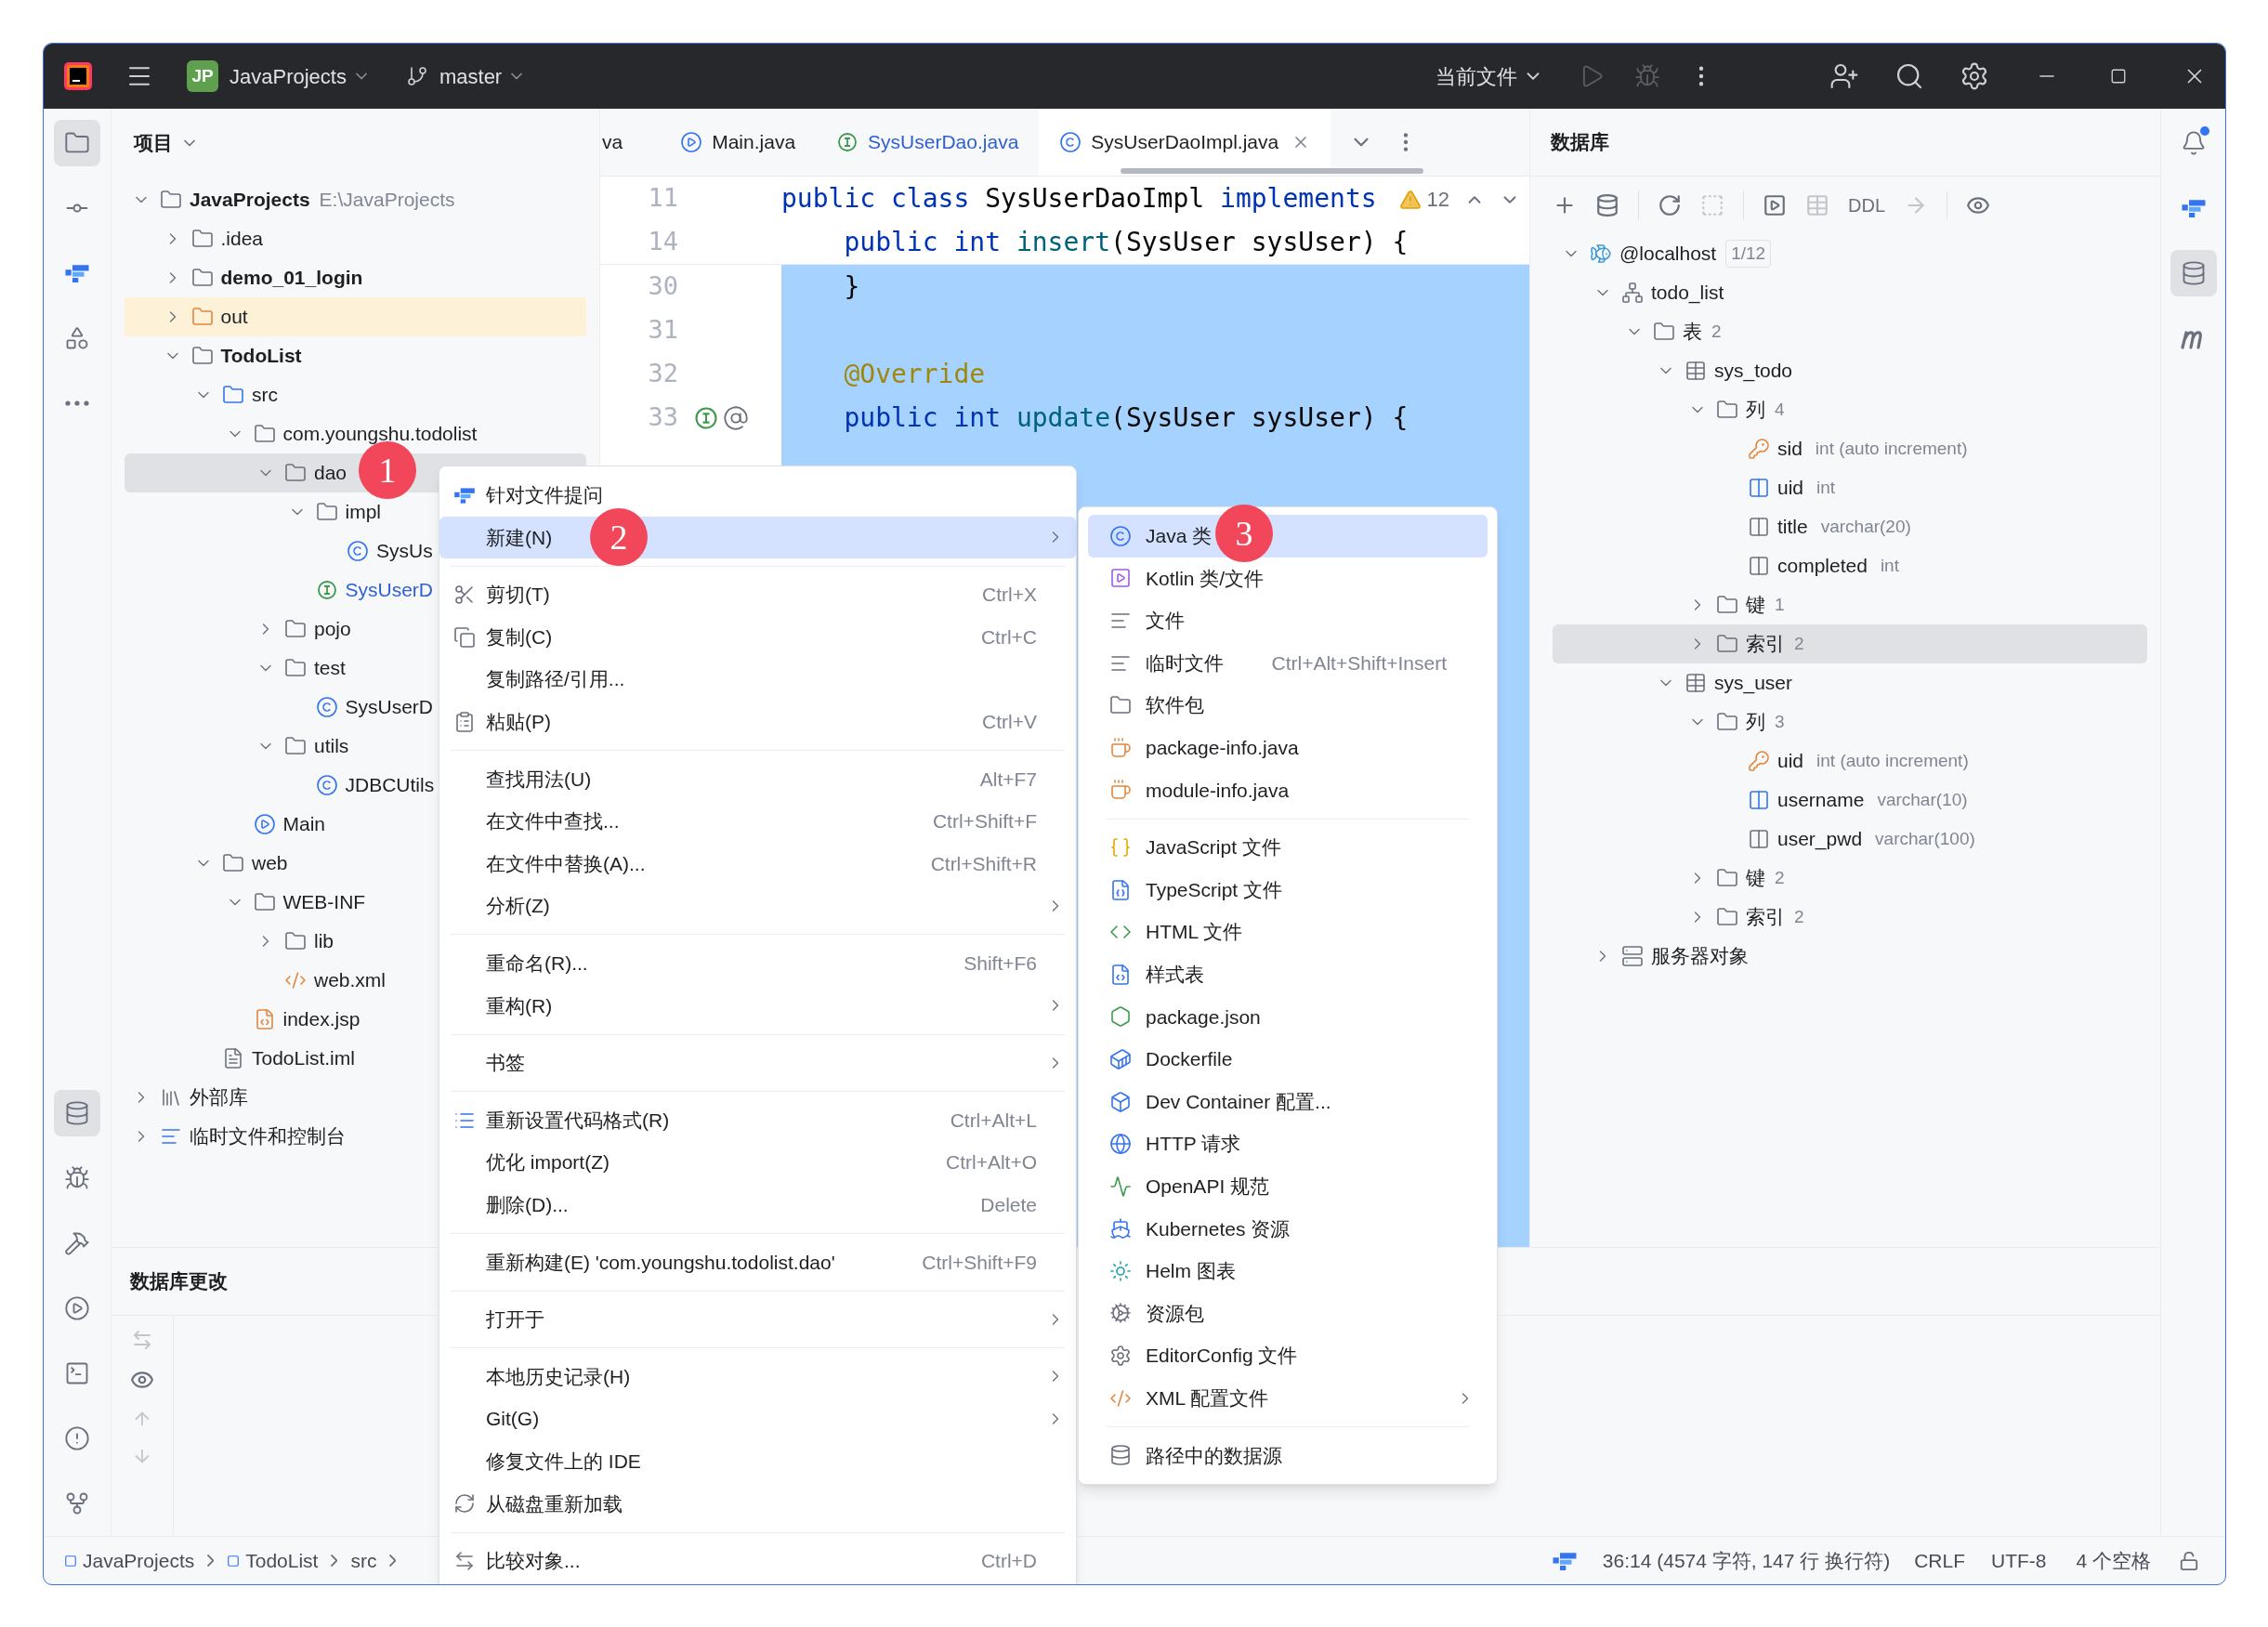 This screenshot has width=2268, height=1627. What do you see at coordinates (757, 1006) in the screenshot?
I see `menu-item: 重构(R)` at bounding box center [757, 1006].